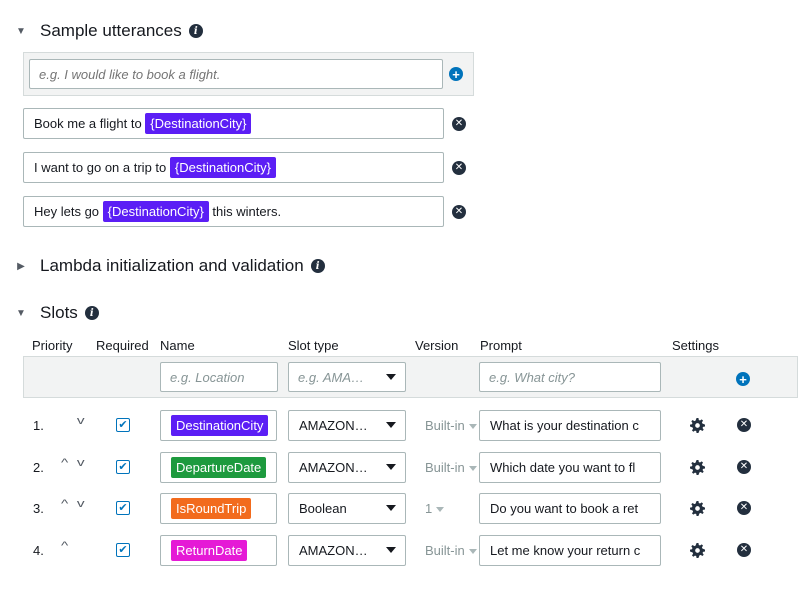  Describe the element at coordinates (323, 508) in the screenshot. I see `slot-type-value: Boolean` at that location.